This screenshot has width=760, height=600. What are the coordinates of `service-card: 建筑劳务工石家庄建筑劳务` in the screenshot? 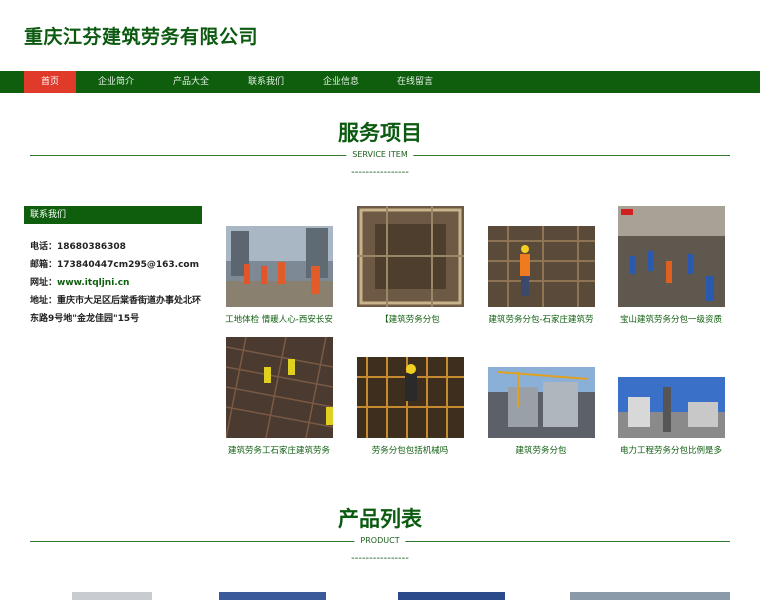 It's located at (279, 396).